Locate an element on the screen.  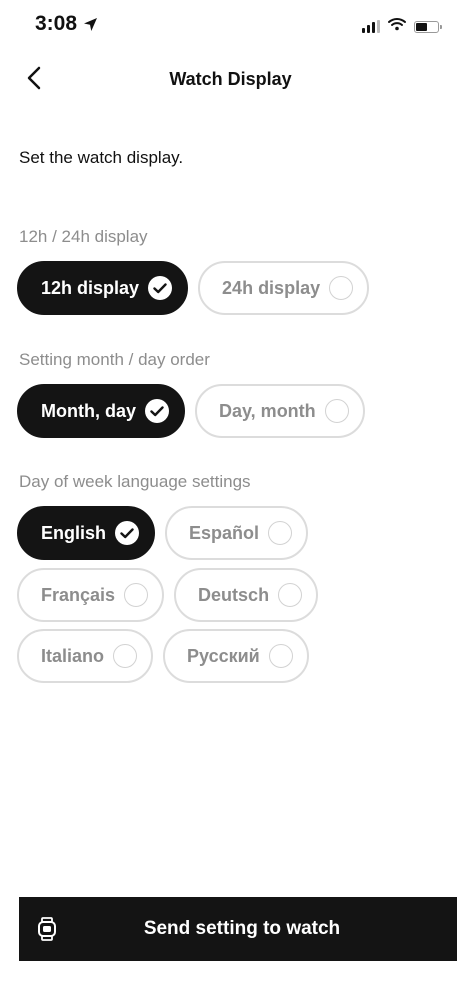
option-italiano: Italiano is located at coordinates (85, 656).